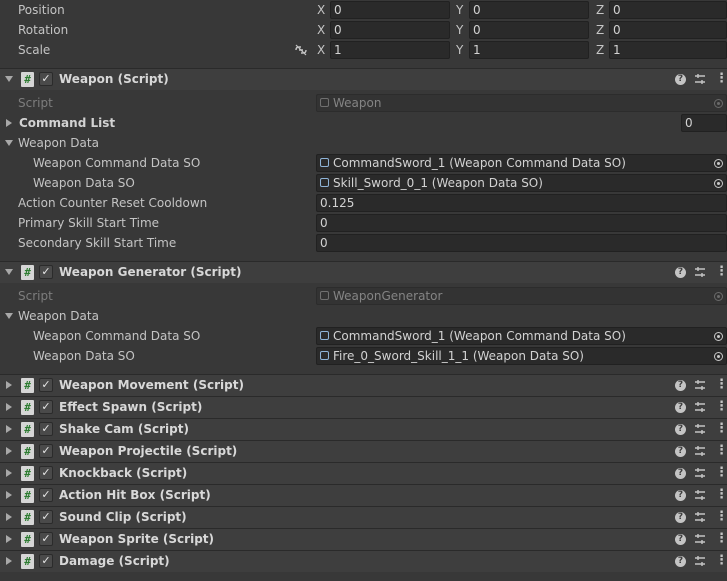 The width and height of the screenshot is (727, 581). Describe the element at coordinates (363, 316) in the screenshot. I see `generator-weapon-data-row: Weapon Data` at that location.